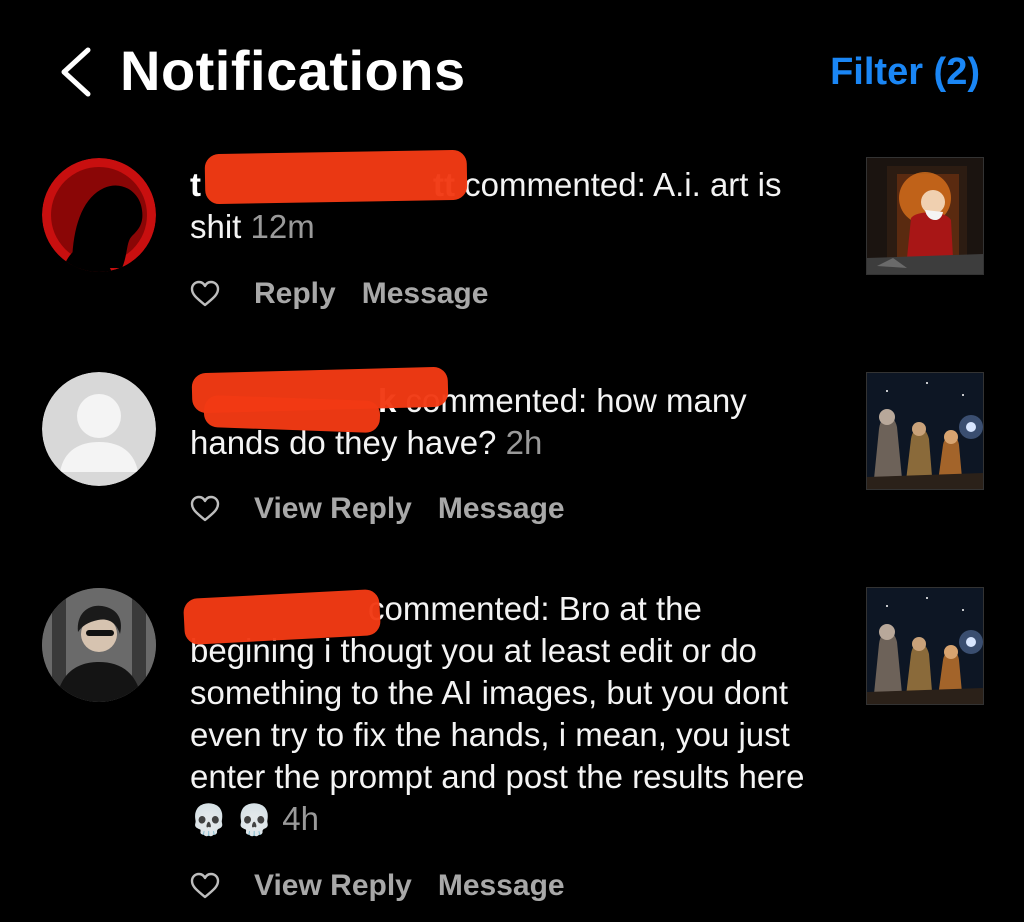 The height and width of the screenshot is (922, 1024). I want to click on chevron-left-icon, so click(76, 72).